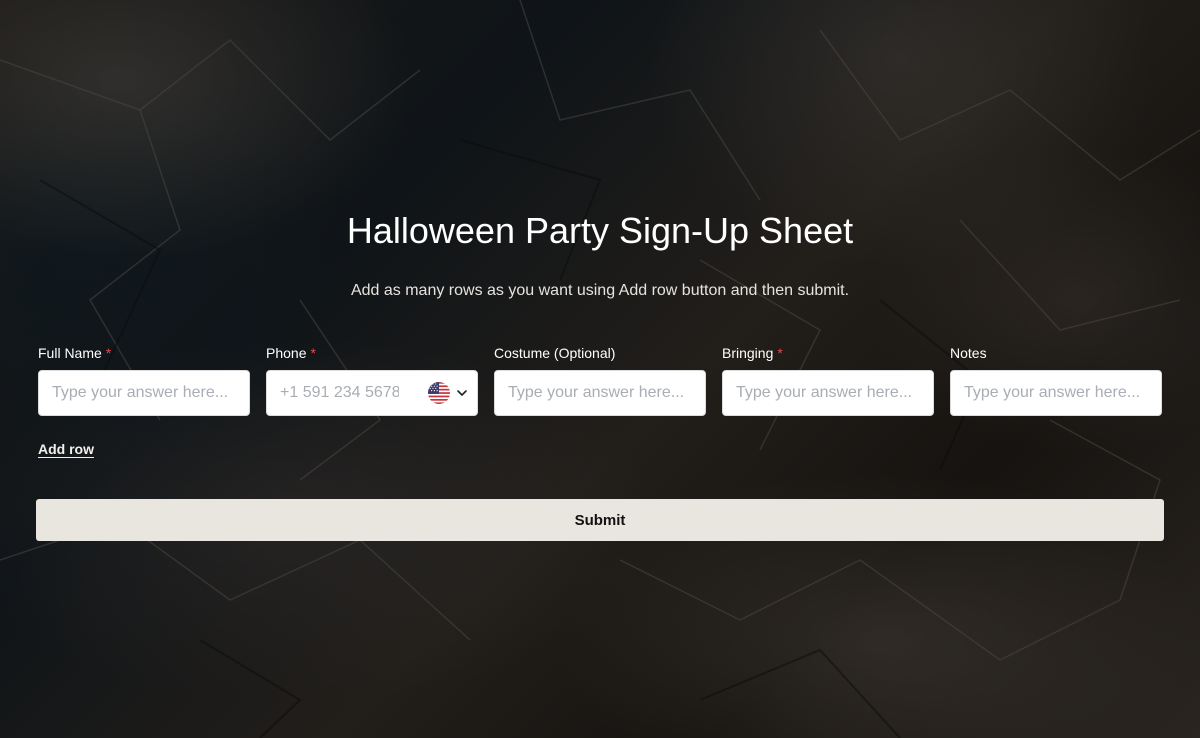 This screenshot has width=1200, height=738. I want to click on full-name-input, so click(144, 393).